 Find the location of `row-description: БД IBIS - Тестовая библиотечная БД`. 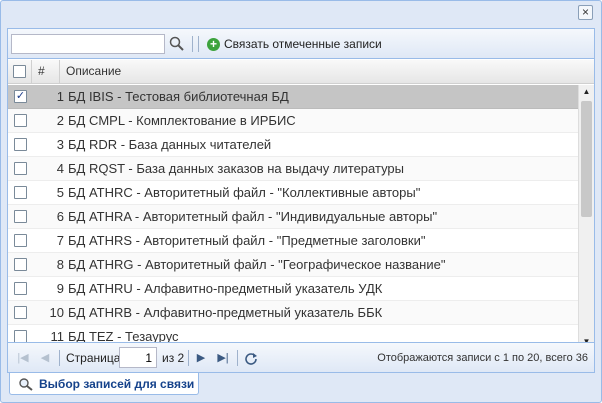

row-description: БД IBIS - Тестовая библиотечная БД is located at coordinates (178, 96).